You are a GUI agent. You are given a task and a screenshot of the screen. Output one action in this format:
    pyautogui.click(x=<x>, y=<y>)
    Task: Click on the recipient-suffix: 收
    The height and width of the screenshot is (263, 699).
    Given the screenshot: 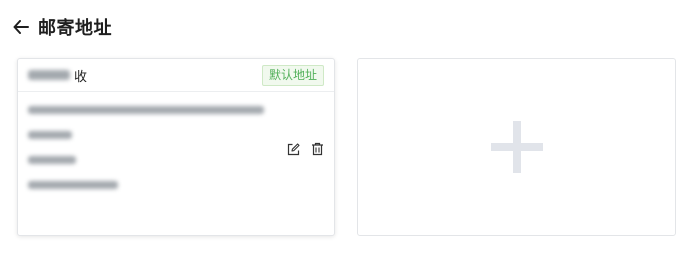 What is the action you would take?
    pyautogui.click(x=81, y=77)
    